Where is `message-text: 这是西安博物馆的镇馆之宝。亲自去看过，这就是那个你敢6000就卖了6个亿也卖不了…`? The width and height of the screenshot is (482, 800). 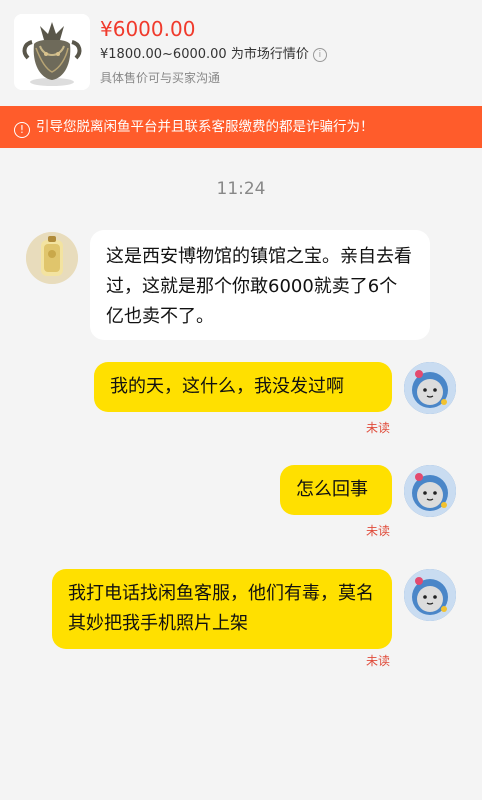 message-text: 这是西安博物馆的镇馆之宝。亲自去看过，这就是那个你敢6000就卖了6个亿也卖不了… is located at coordinates (259, 286).